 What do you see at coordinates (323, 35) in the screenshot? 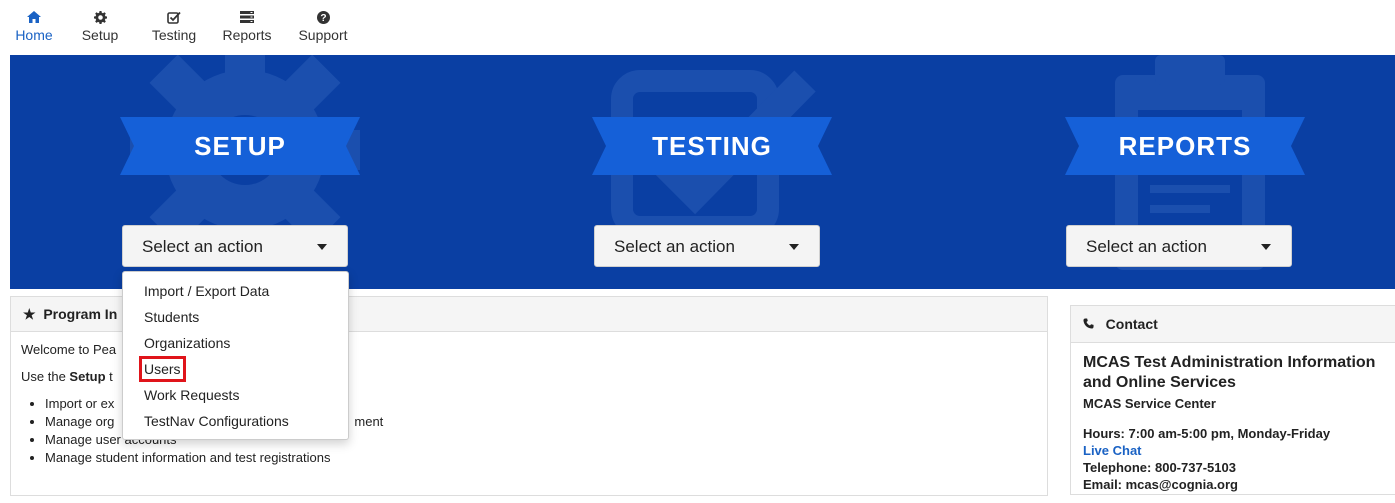
I see `nav-support-label: Support` at bounding box center [323, 35].